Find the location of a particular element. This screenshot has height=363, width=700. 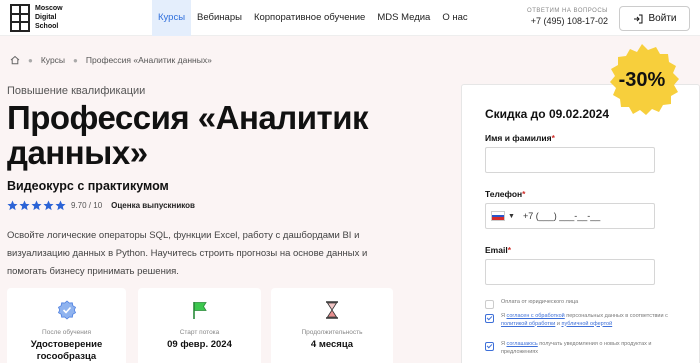

logo-mark is located at coordinates (20, 18).